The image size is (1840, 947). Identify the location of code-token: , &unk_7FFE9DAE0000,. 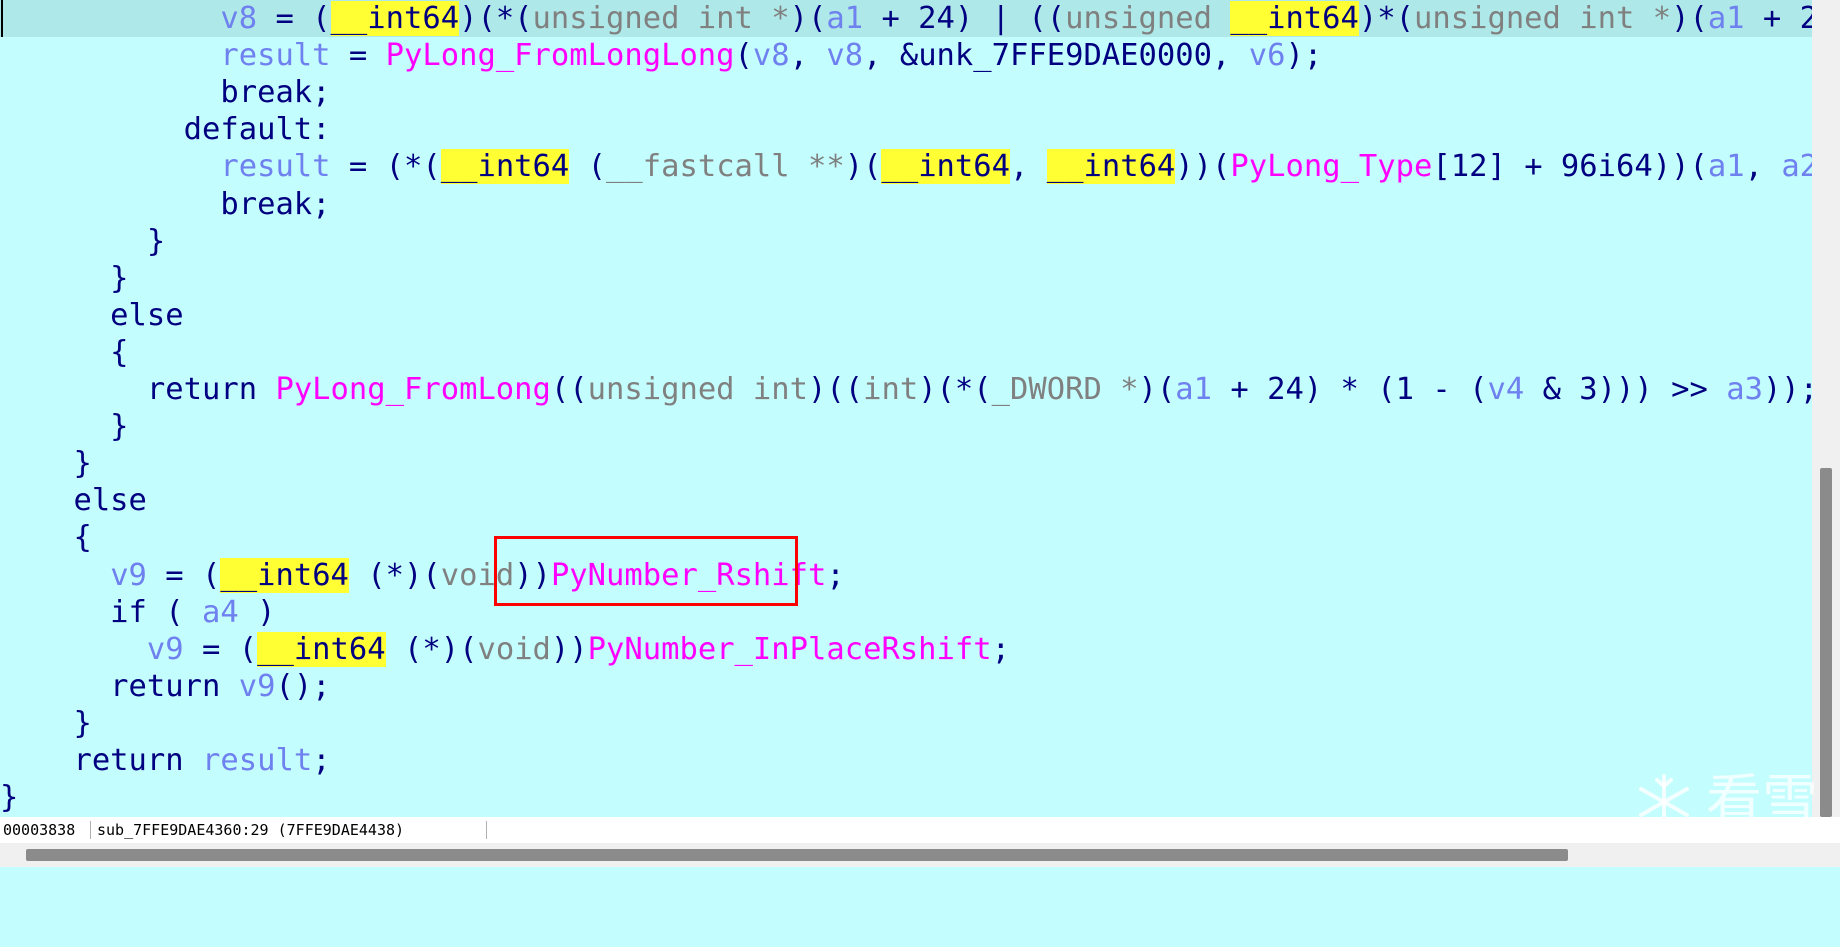
(1056, 56).